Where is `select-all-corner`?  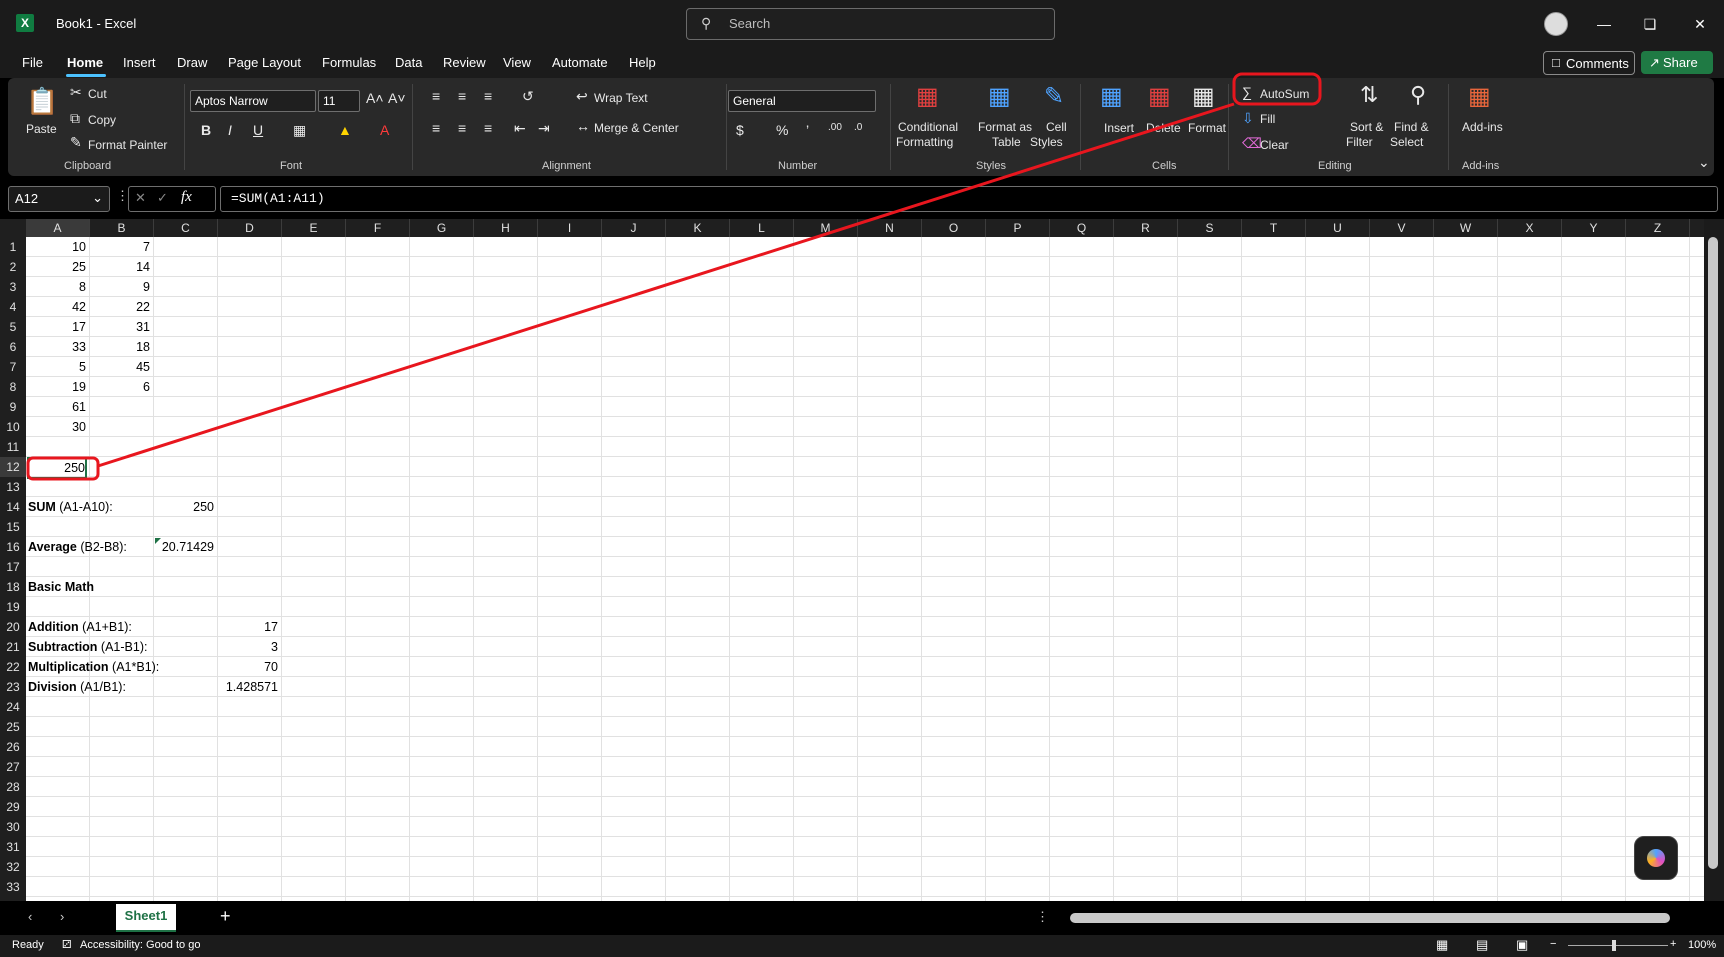
select-all-corner is located at coordinates (13, 228).